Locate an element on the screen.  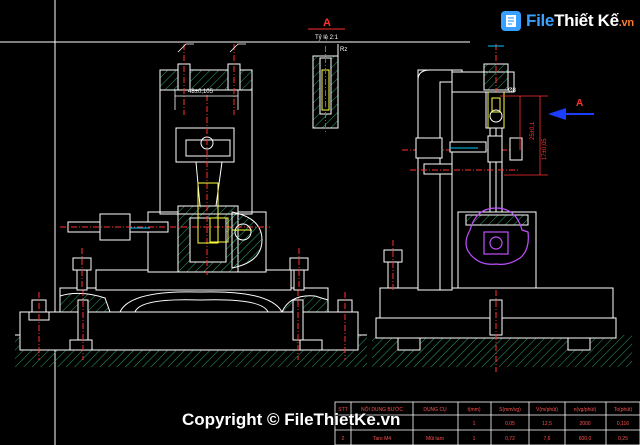
logo-text-vn: .vn is located at coordinates (626, 23).